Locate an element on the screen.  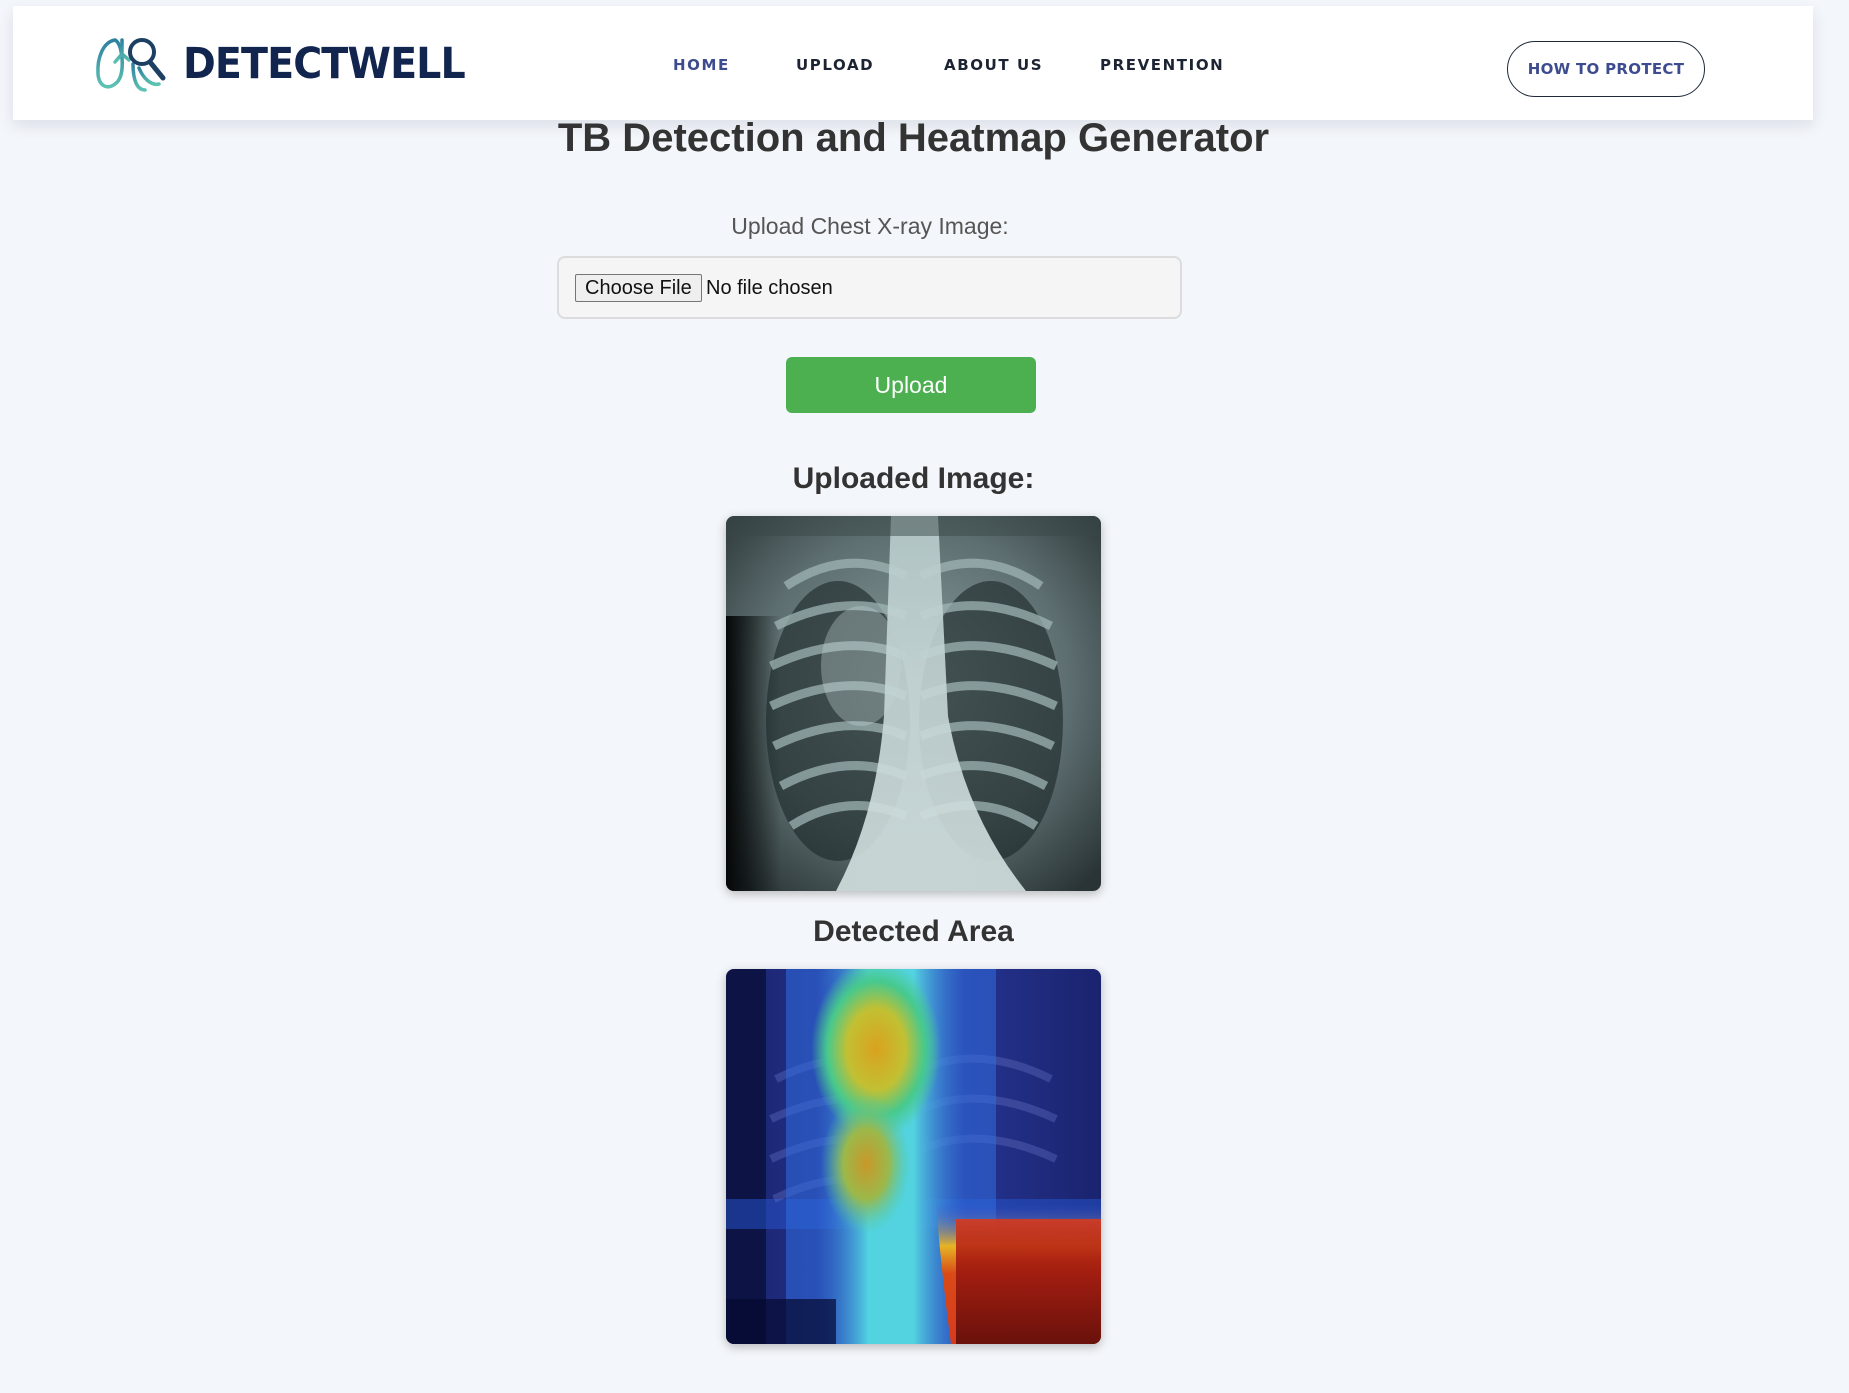
uploaded-image-heading: Uploaded Image: is located at coordinates (913, 478).